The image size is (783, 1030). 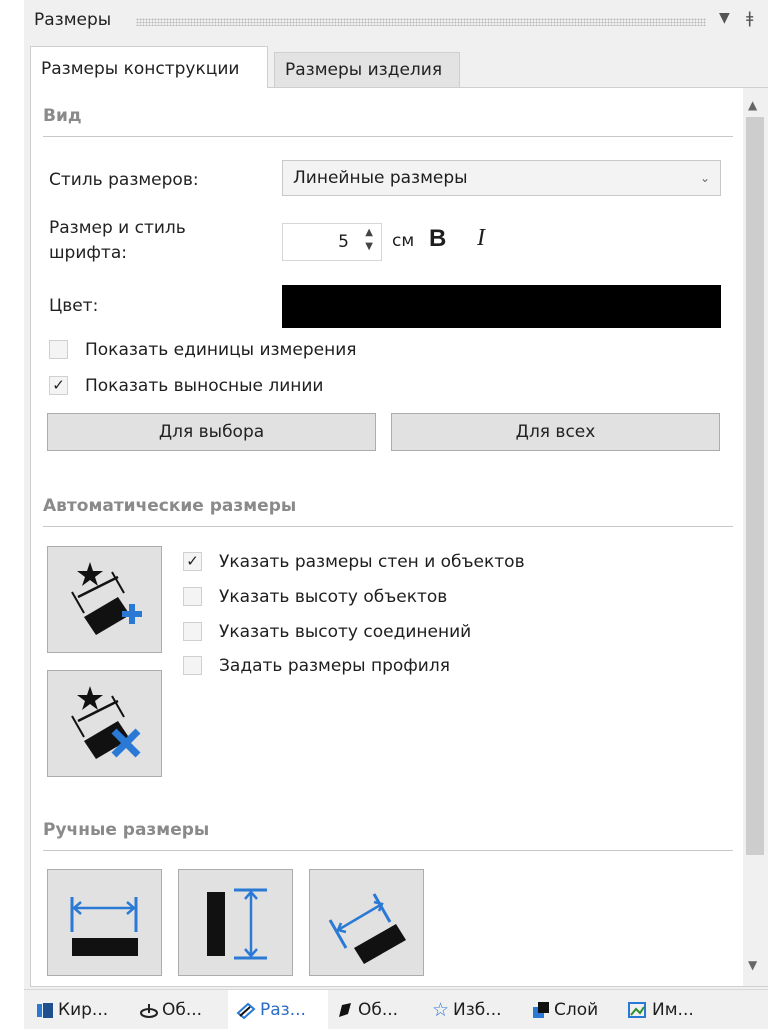 I want to click on vertical-dimension-button, so click(x=235, y=922).